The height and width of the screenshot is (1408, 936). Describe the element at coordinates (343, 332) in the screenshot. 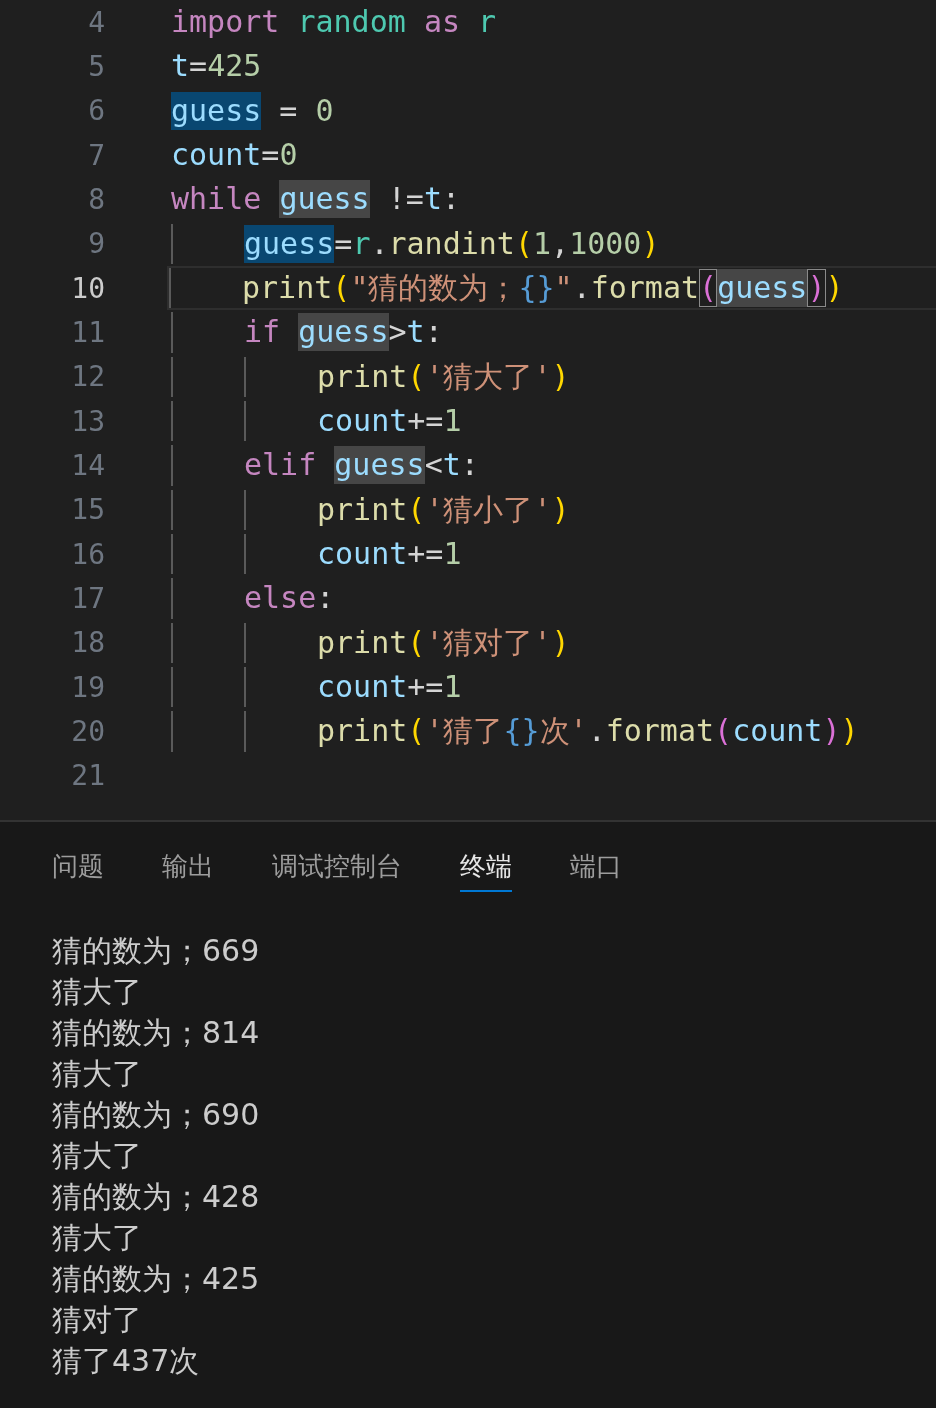

I see `code-line: if guess>t:` at that location.